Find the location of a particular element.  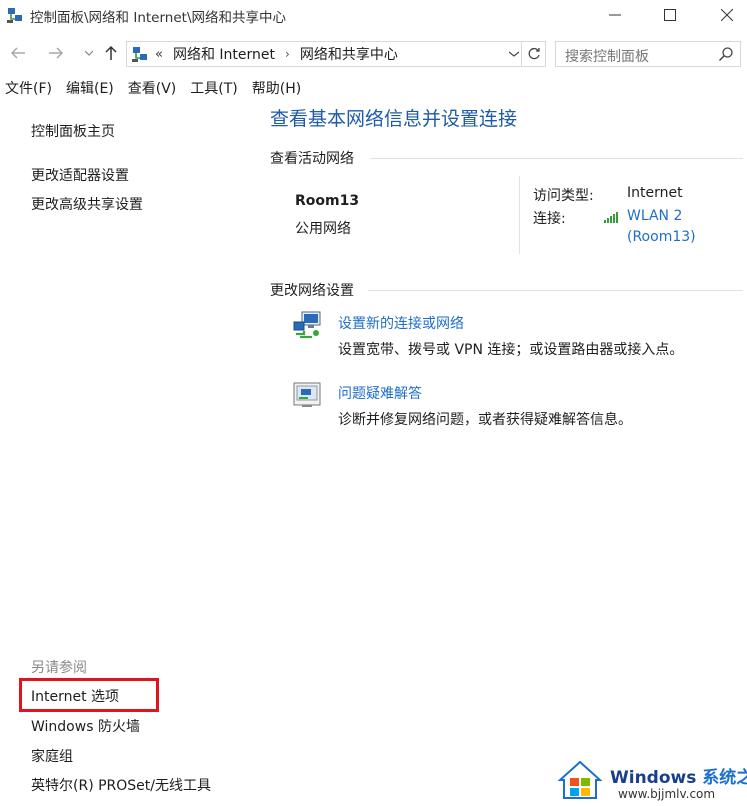

minimize-button is located at coordinates (615, 15).